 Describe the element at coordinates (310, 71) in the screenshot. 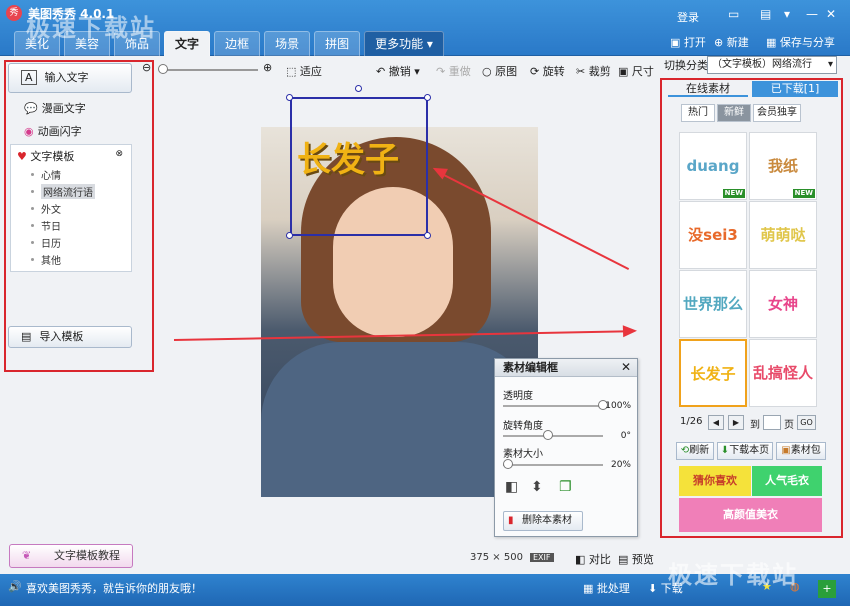

I see `fit-label: 适应` at that location.